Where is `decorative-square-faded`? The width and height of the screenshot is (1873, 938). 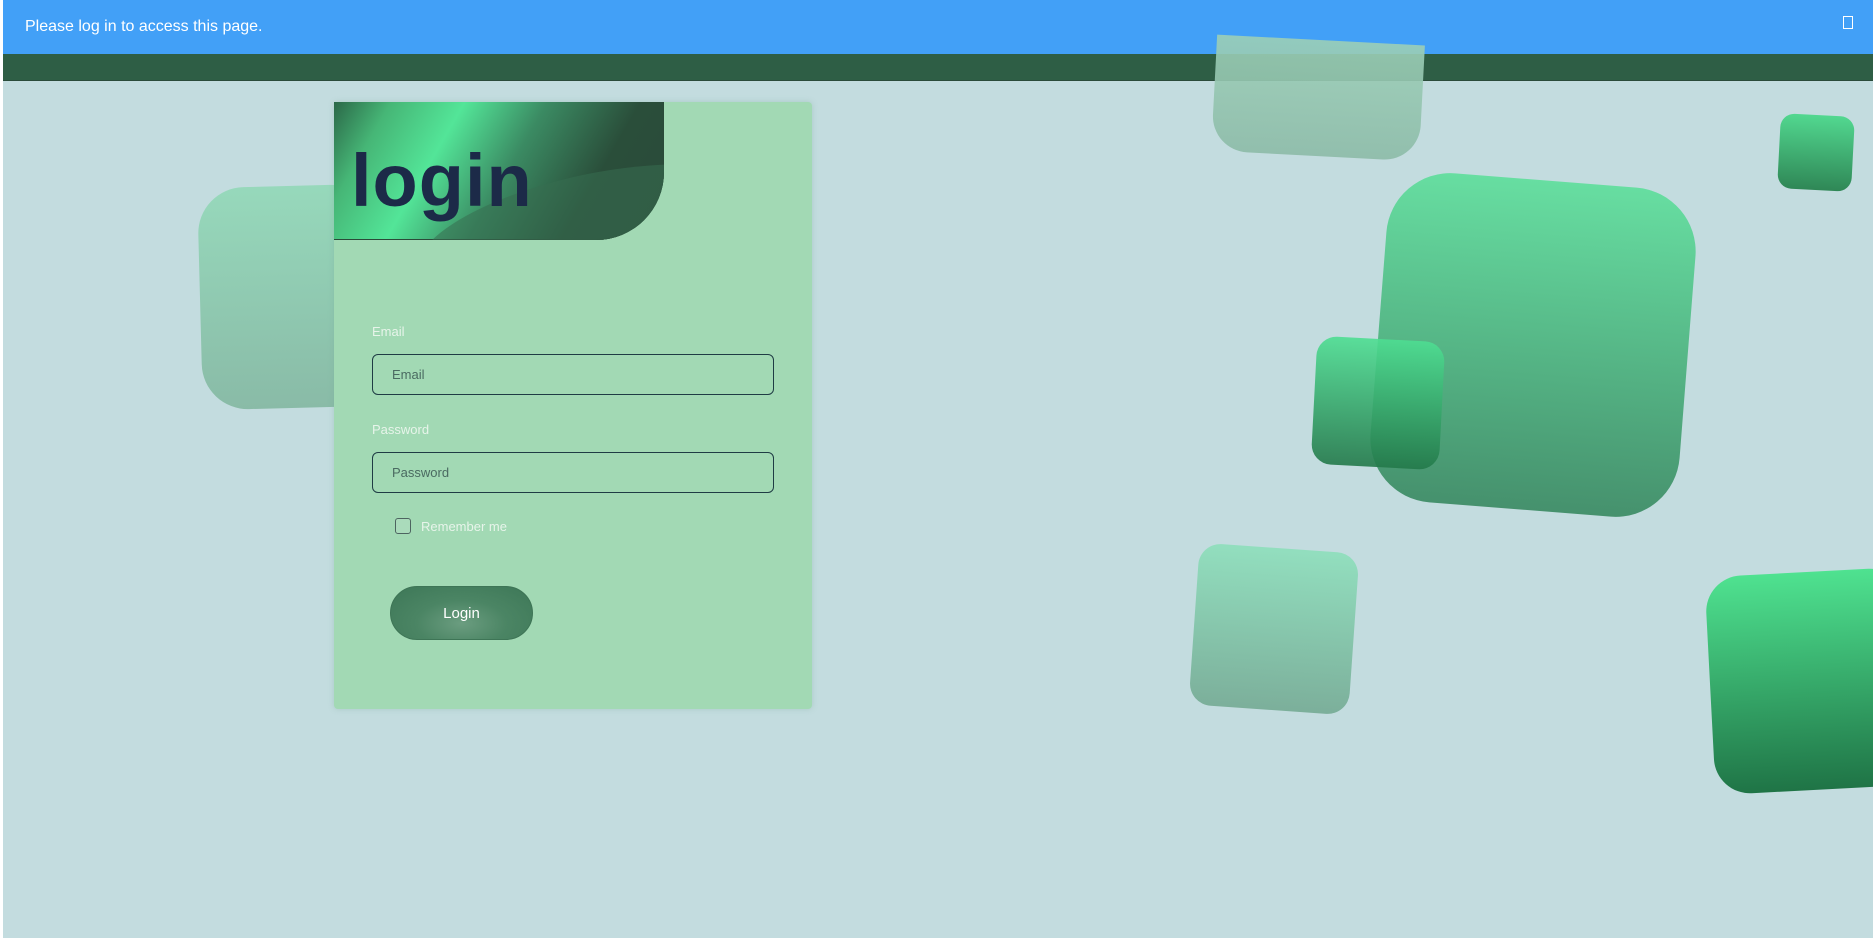 decorative-square-faded is located at coordinates (1274, 629).